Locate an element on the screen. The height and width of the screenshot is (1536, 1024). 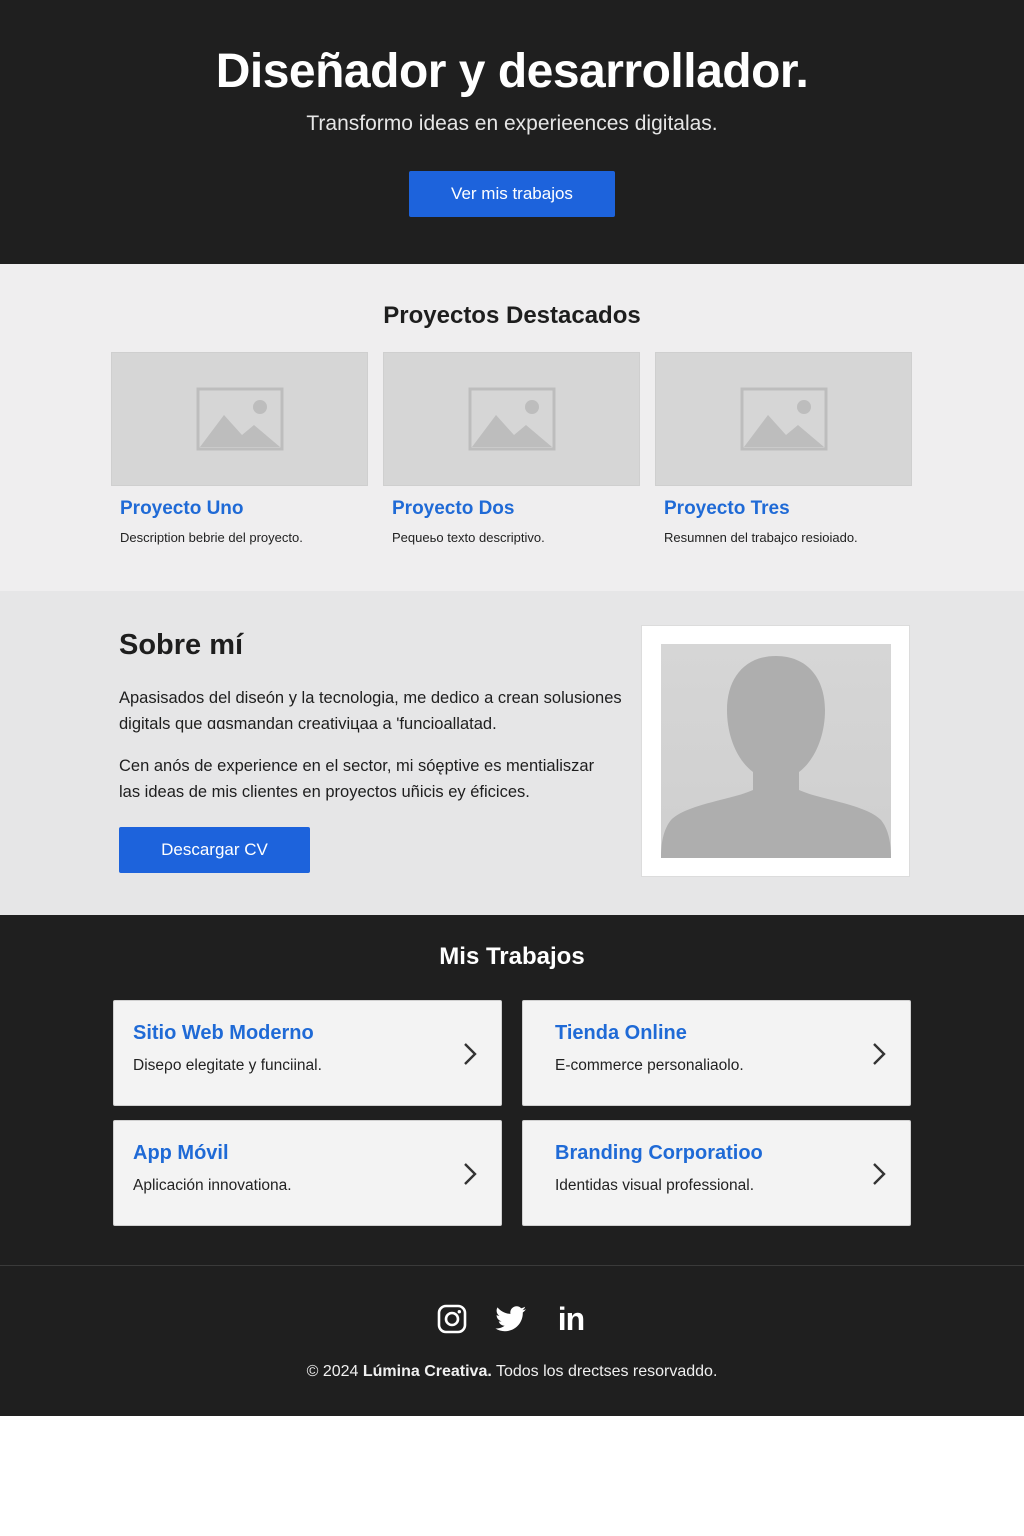
project-name: Proyecto Uno is located at coordinates (182, 509).